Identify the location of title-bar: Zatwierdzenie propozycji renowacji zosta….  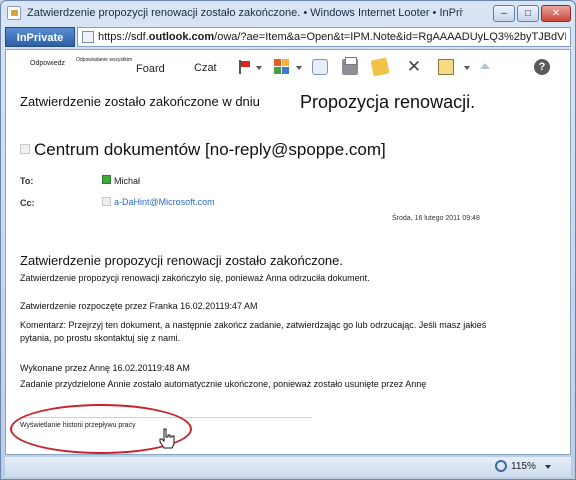
(288, 13).